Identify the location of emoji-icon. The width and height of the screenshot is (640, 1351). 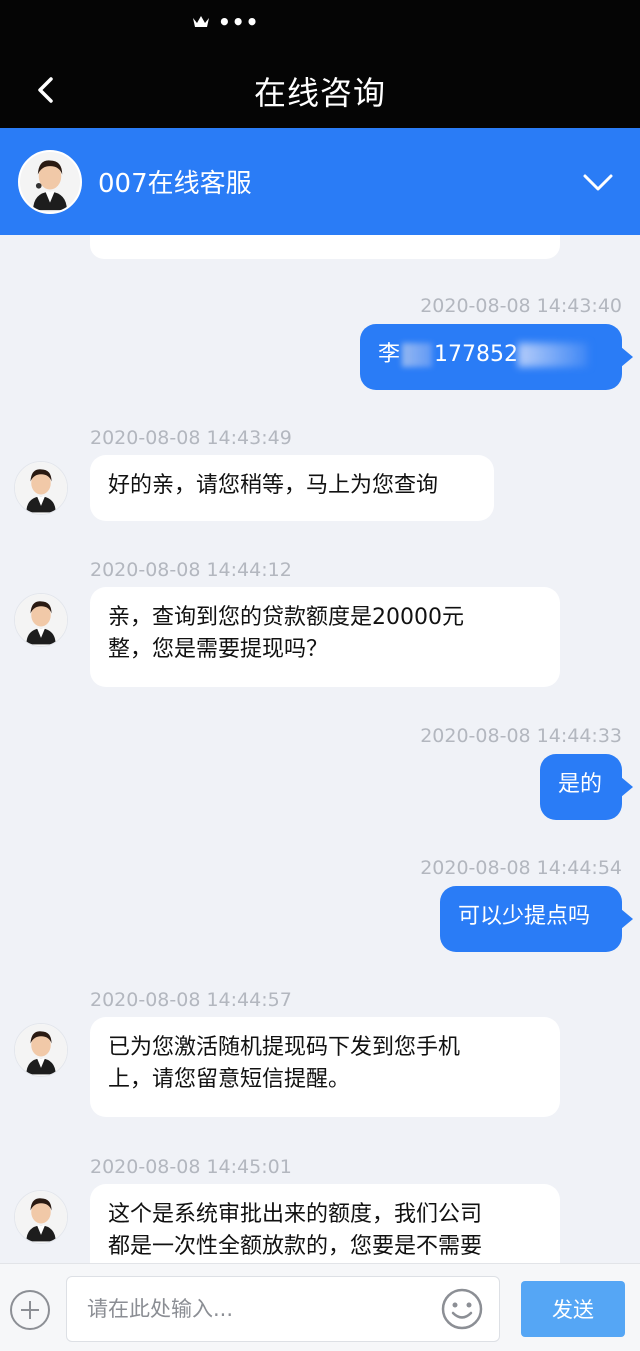
(462, 1309).